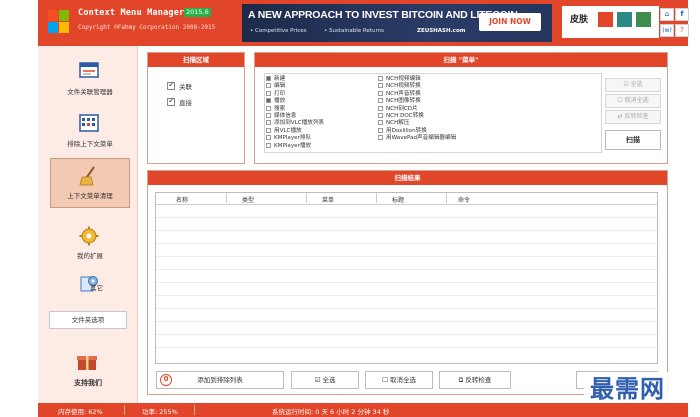  Describe the element at coordinates (182, 199) in the screenshot. I see `column-header-name: 名称` at that location.